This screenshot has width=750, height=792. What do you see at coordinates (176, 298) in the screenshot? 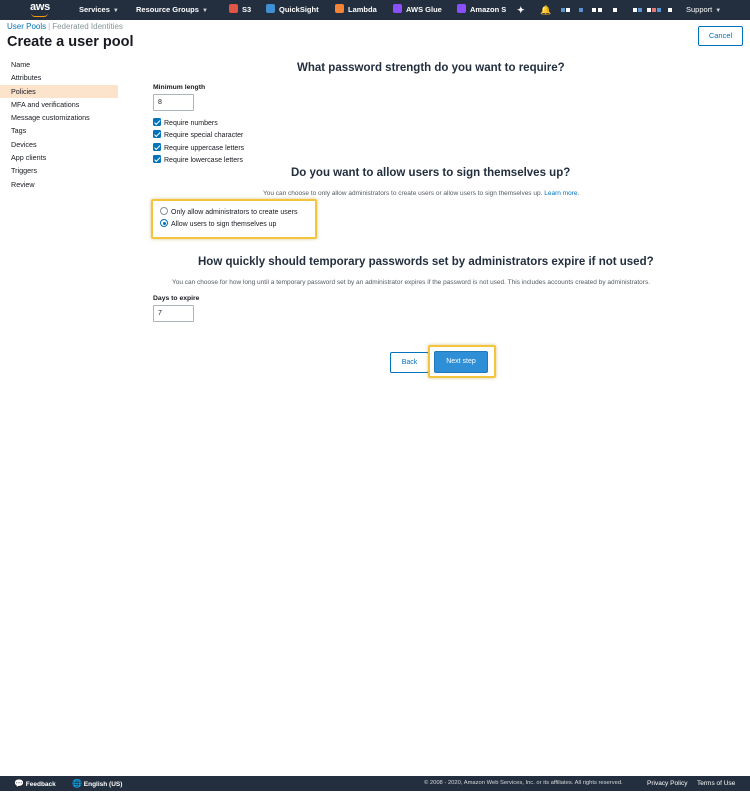
I see `days-to-expire-label: Days to expire` at bounding box center [176, 298].